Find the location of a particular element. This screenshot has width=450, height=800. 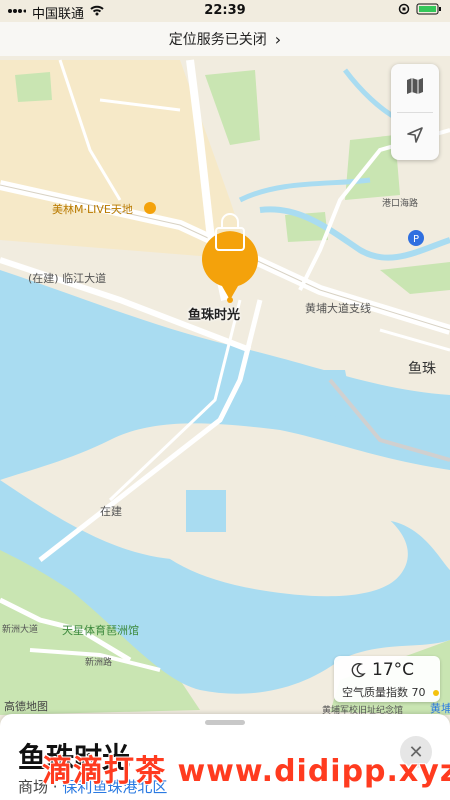

weather-widget: 17°C 空气质量指数 70 is located at coordinates (387, 679).